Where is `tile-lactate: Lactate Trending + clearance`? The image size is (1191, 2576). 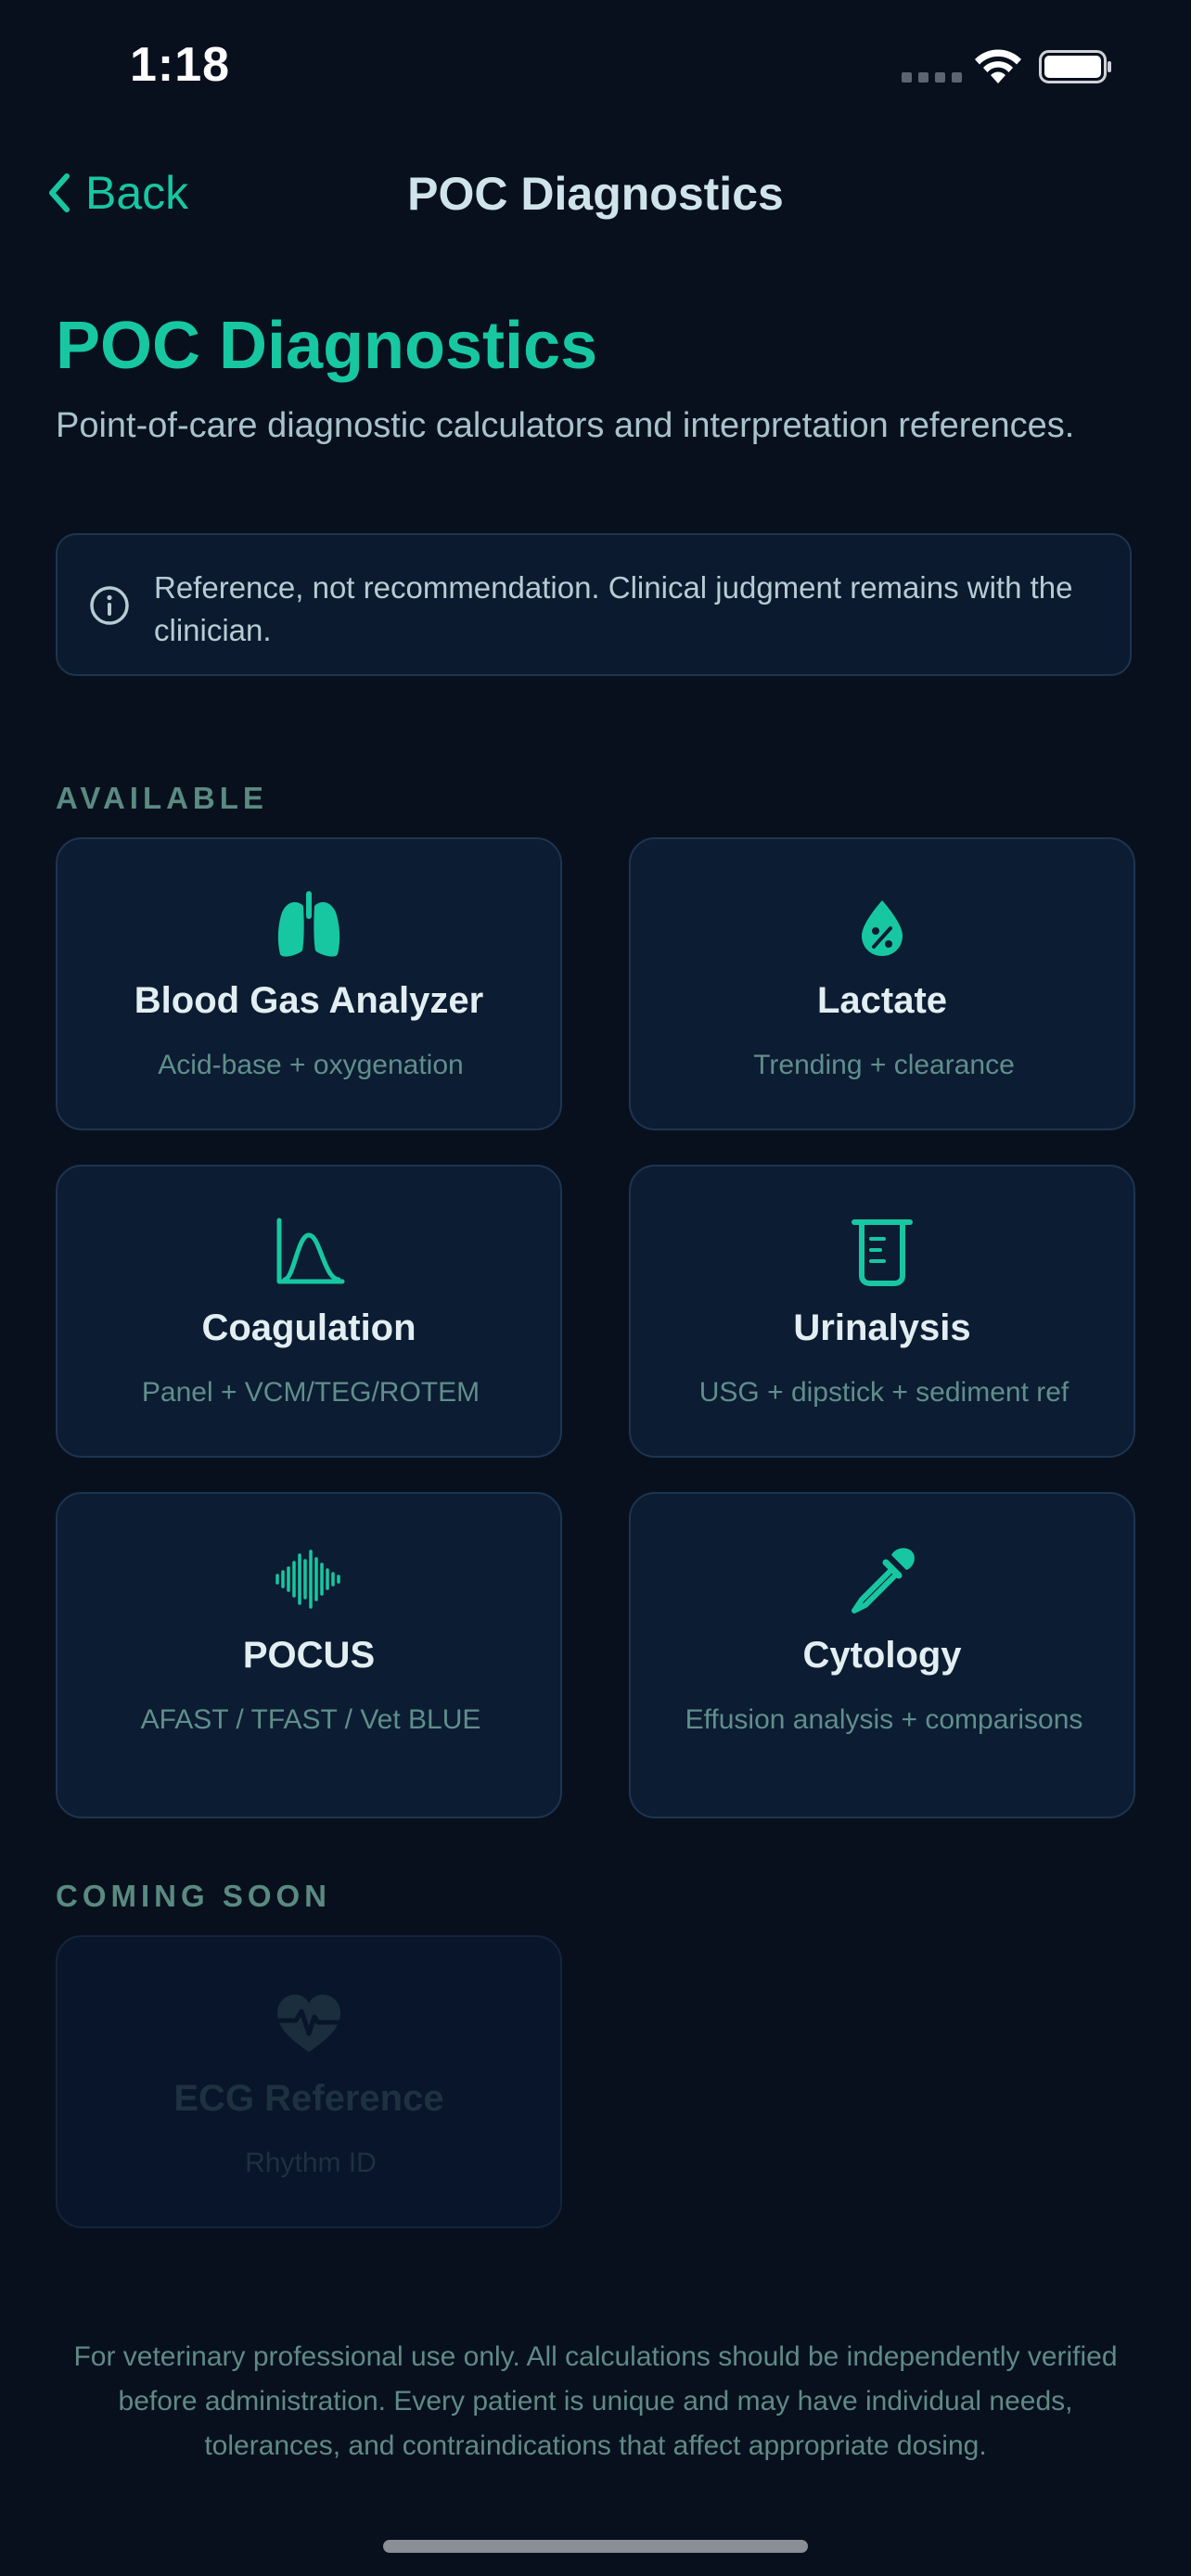
tile-lactate: Lactate Trending + clearance is located at coordinates (882, 984).